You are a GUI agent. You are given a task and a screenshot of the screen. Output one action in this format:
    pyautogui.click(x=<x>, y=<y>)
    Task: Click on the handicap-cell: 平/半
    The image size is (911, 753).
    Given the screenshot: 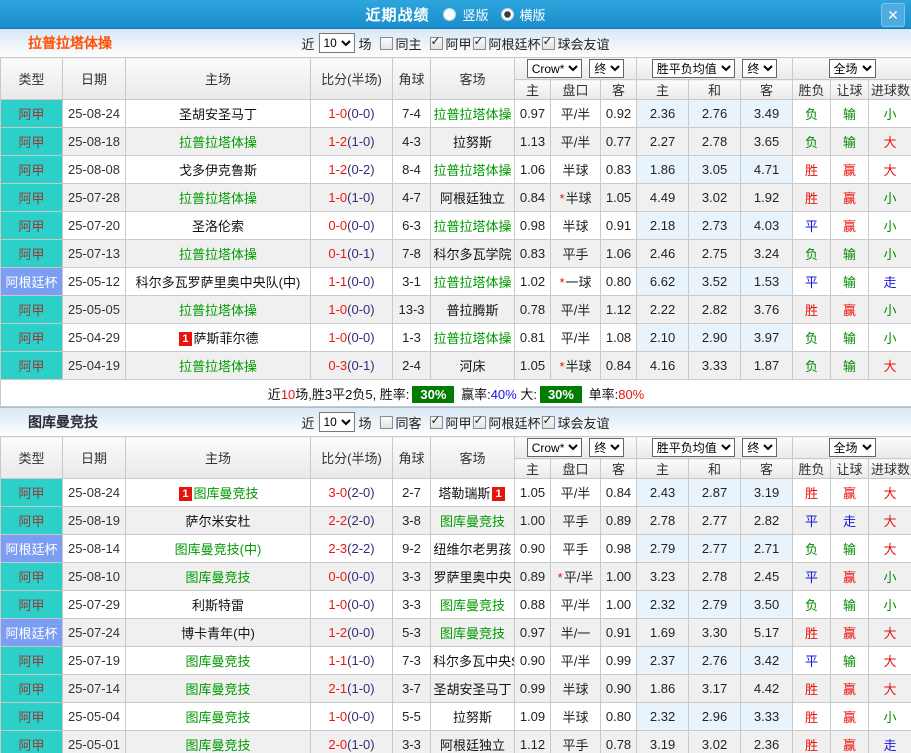 What is the action you would take?
    pyautogui.click(x=575, y=309)
    